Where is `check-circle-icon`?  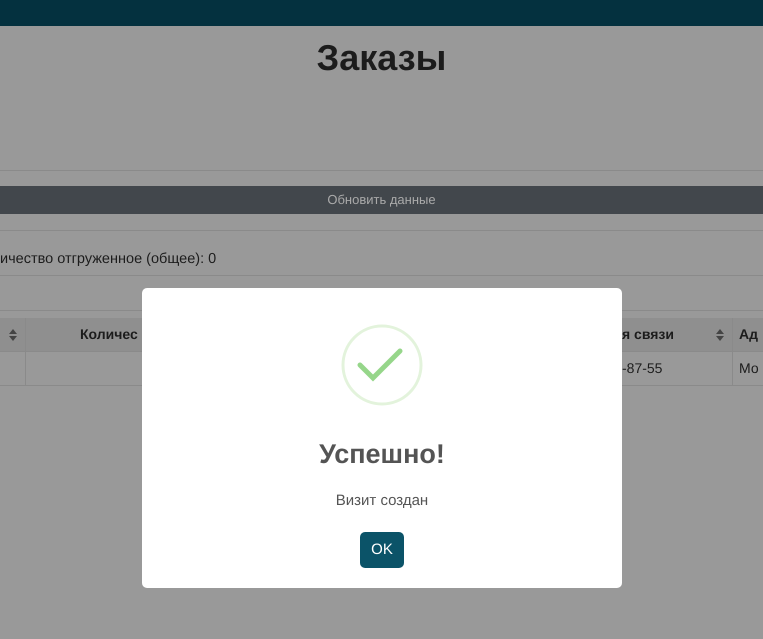
check-circle-icon is located at coordinates (382, 365).